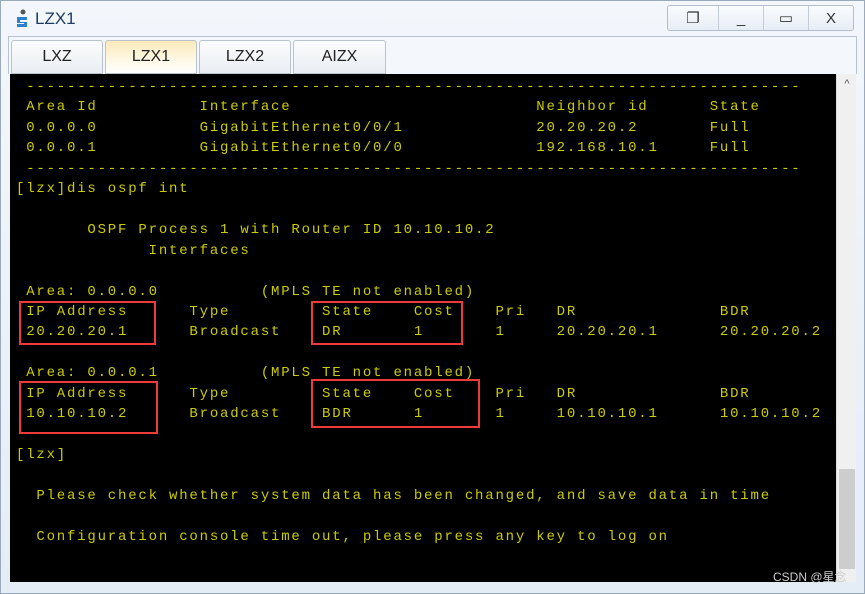 This screenshot has height=594, width=865. Describe the element at coordinates (256, 230) in the screenshot. I see `terminal-line: OSPF Process 1 with Router ID 10.10.10.2` at that location.